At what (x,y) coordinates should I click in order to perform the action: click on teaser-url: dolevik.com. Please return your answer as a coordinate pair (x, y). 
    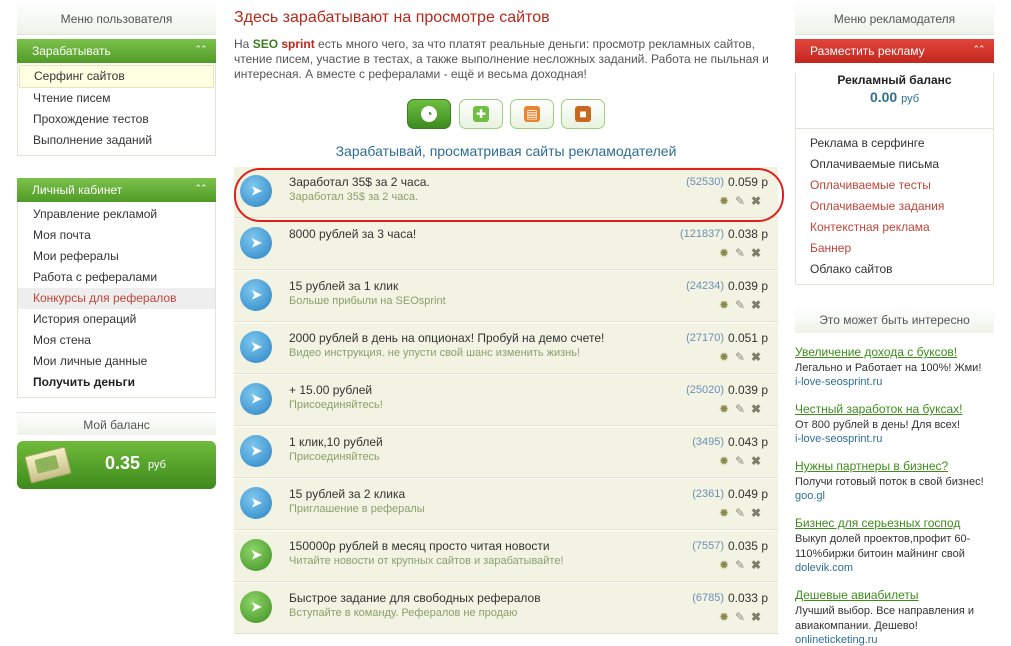
    Looking at the image, I should click on (894, 568).